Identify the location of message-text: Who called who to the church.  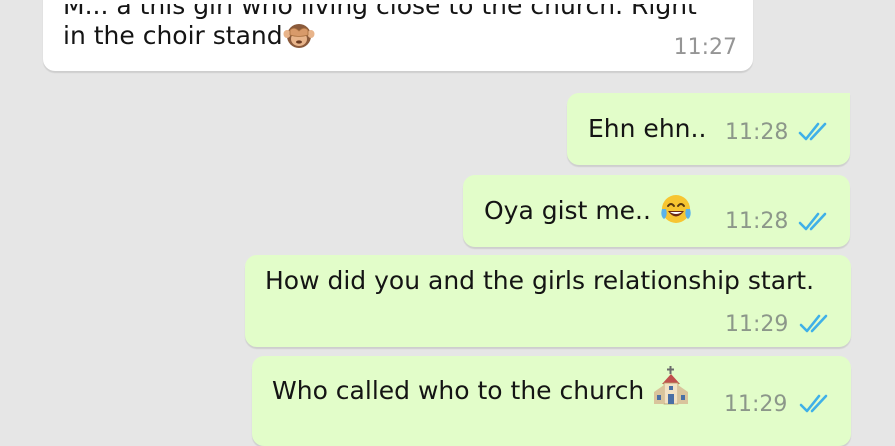
(481, 389).